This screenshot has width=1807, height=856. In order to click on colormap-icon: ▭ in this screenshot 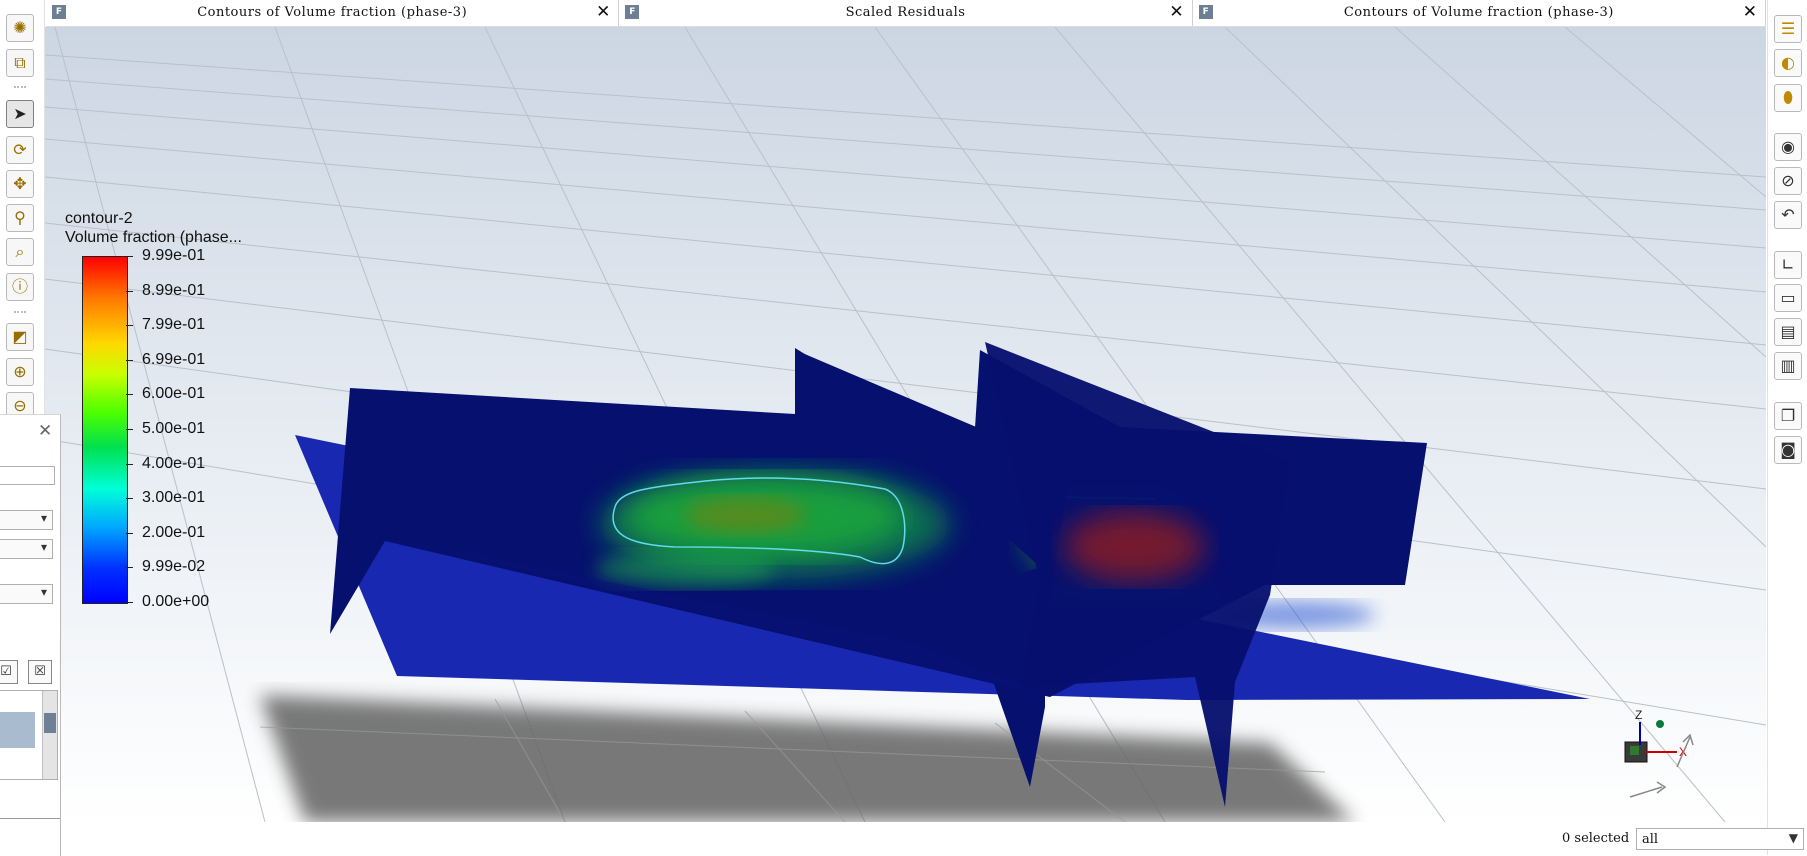, I will do `click(1788, 298)`.